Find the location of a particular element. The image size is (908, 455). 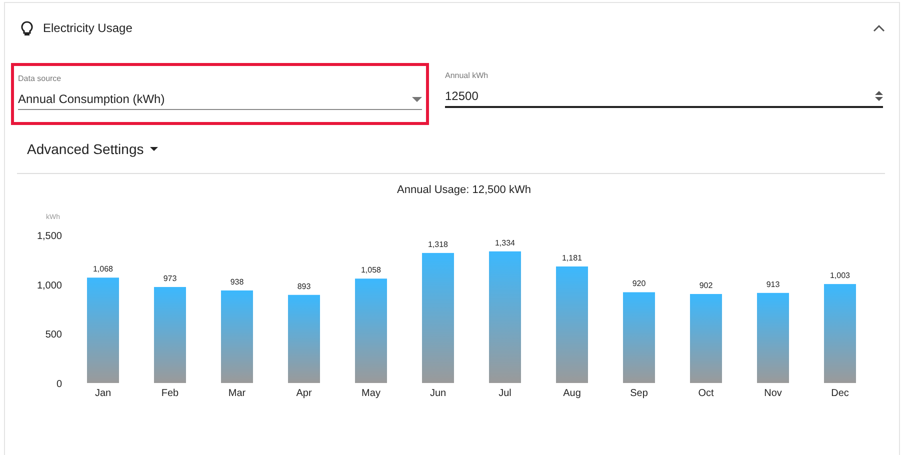

data-label: 1,181 is located at coordinates (572, 257).